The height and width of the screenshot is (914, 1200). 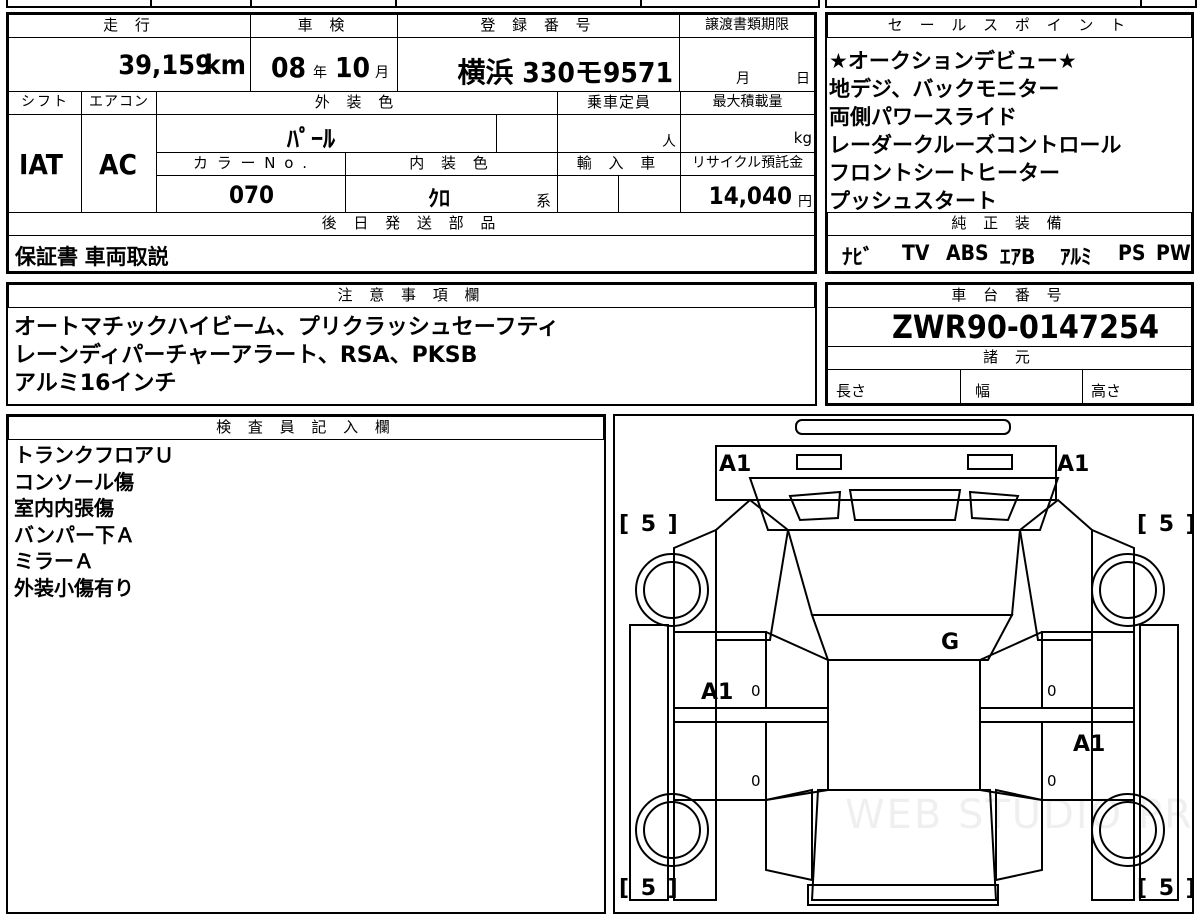 I want to click on interior-color-suffix: 系, so click(x=543, y=201).